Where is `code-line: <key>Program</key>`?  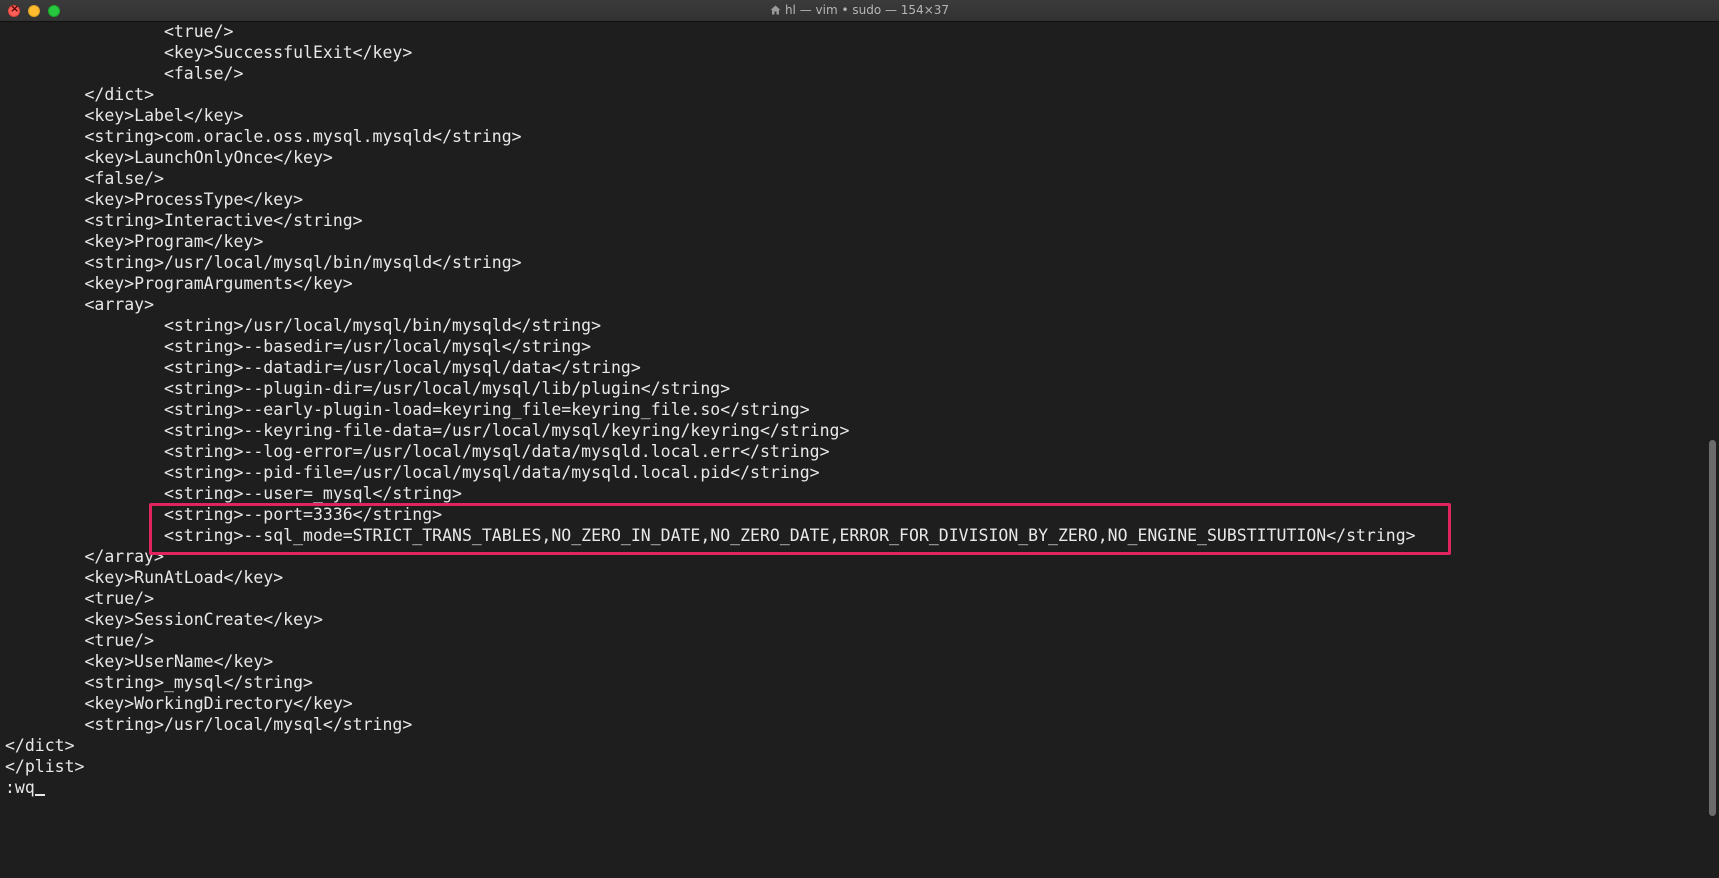
code-line: <key>Program</key> is located at coordinates (134, 241).